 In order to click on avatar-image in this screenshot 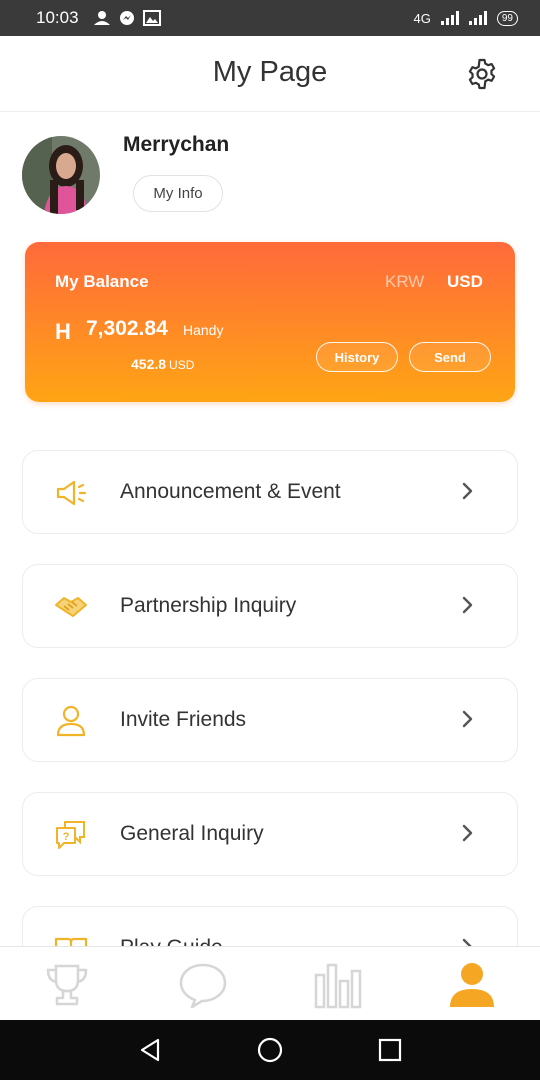, I will do `click(61, 175)`.